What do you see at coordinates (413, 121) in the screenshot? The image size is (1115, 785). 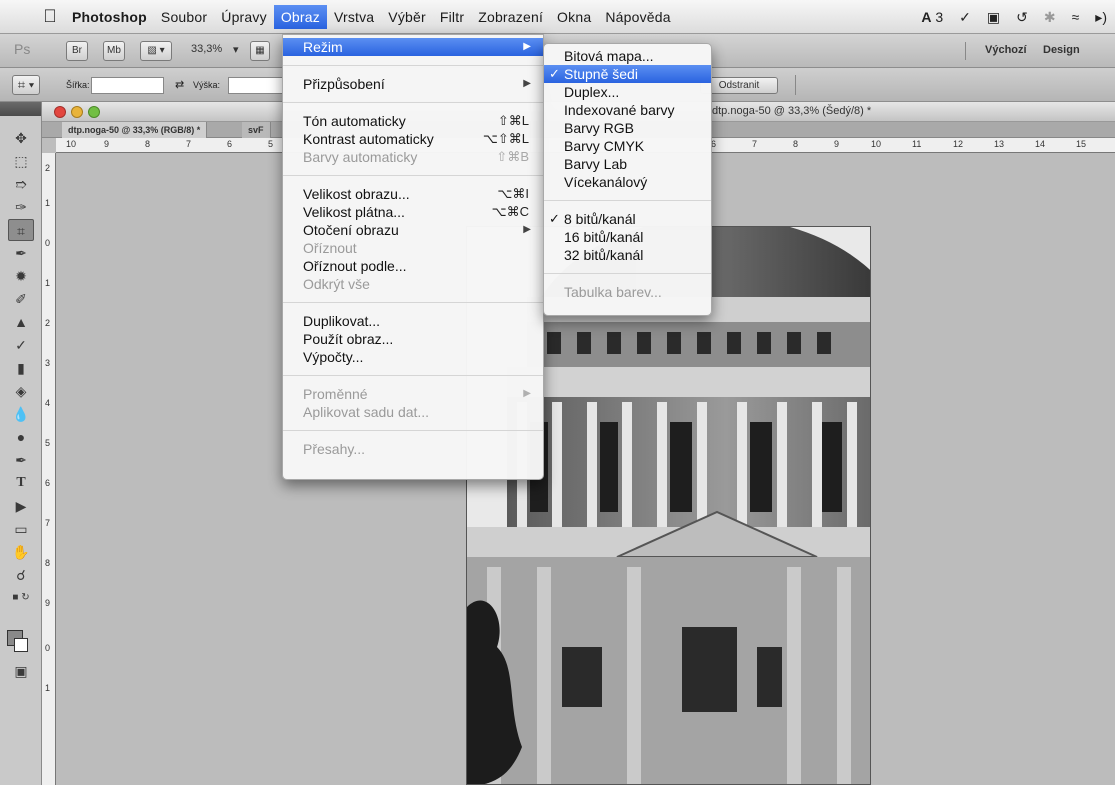 I see `menu-item-ton-automaticky: Tón automaticky ⇧⌘L` at bounding box center [413, 121].